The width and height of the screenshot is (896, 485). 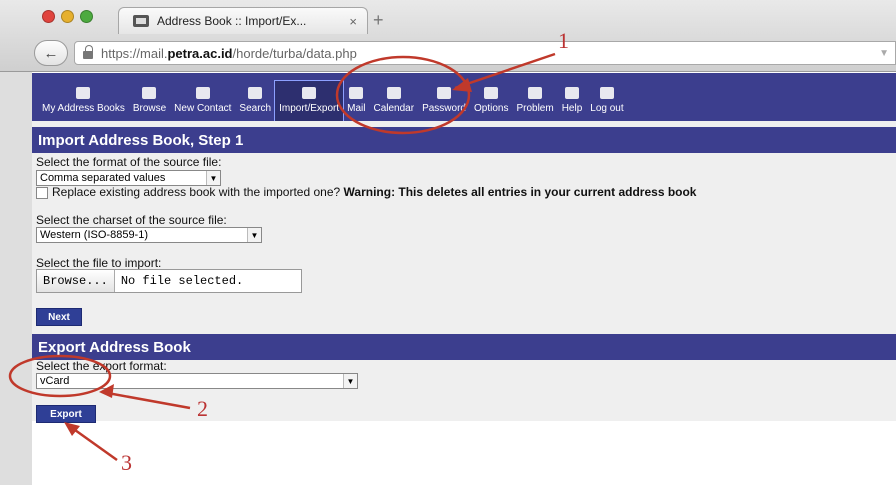 What do you see at coordinates (202, 408) in the screenshot?
I see `annotation-number-2: 2` at bounding box center [202, 408].